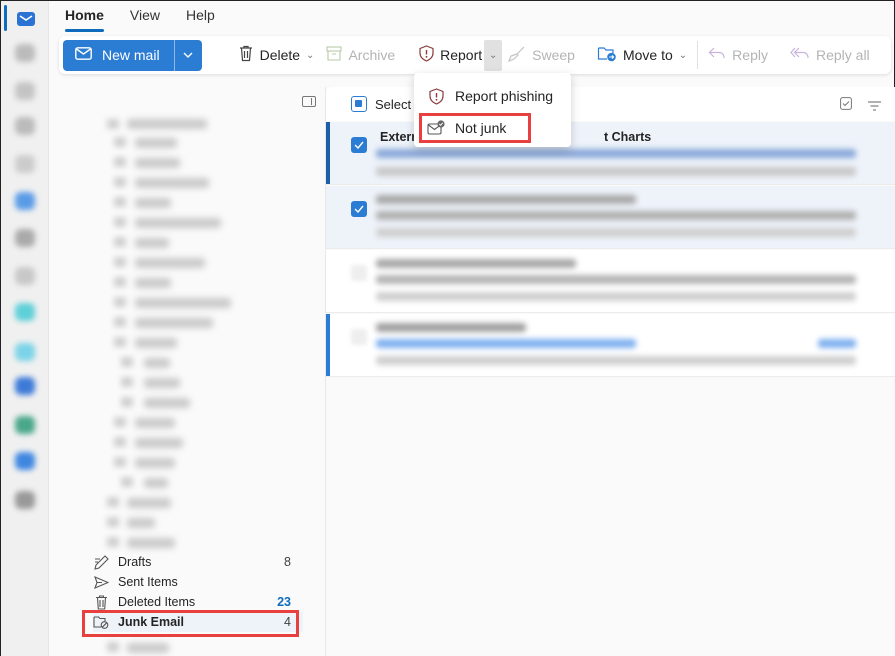 This screenshot has width=895, height=656. Describe the element at coordinates (517, 55) in the screenshot. I see `broom-icon` at that location.